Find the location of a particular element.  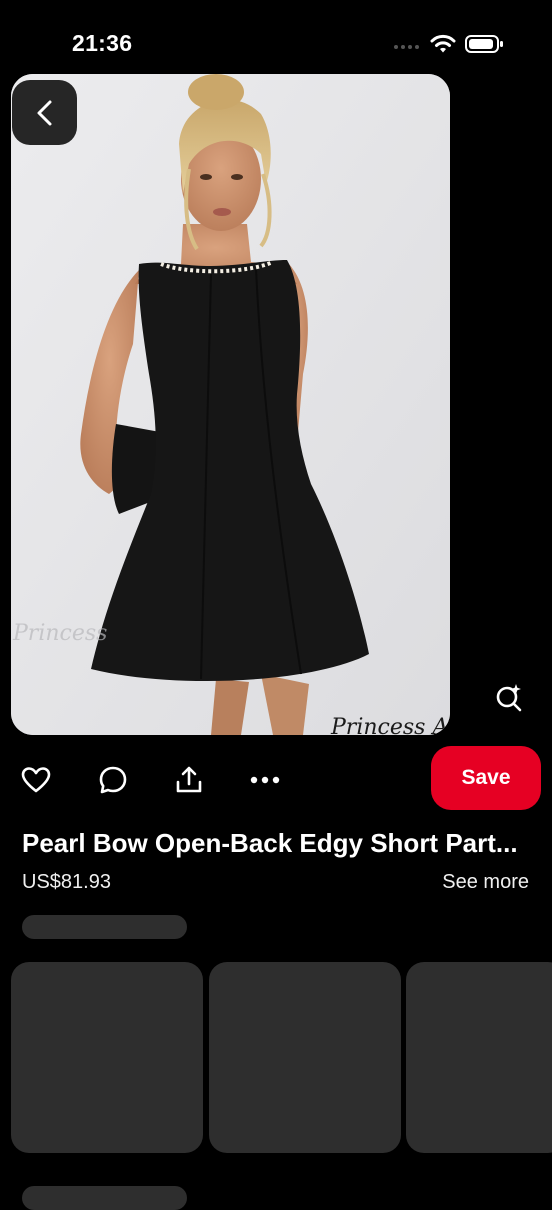

like-button is located at coordinates (36, 780).